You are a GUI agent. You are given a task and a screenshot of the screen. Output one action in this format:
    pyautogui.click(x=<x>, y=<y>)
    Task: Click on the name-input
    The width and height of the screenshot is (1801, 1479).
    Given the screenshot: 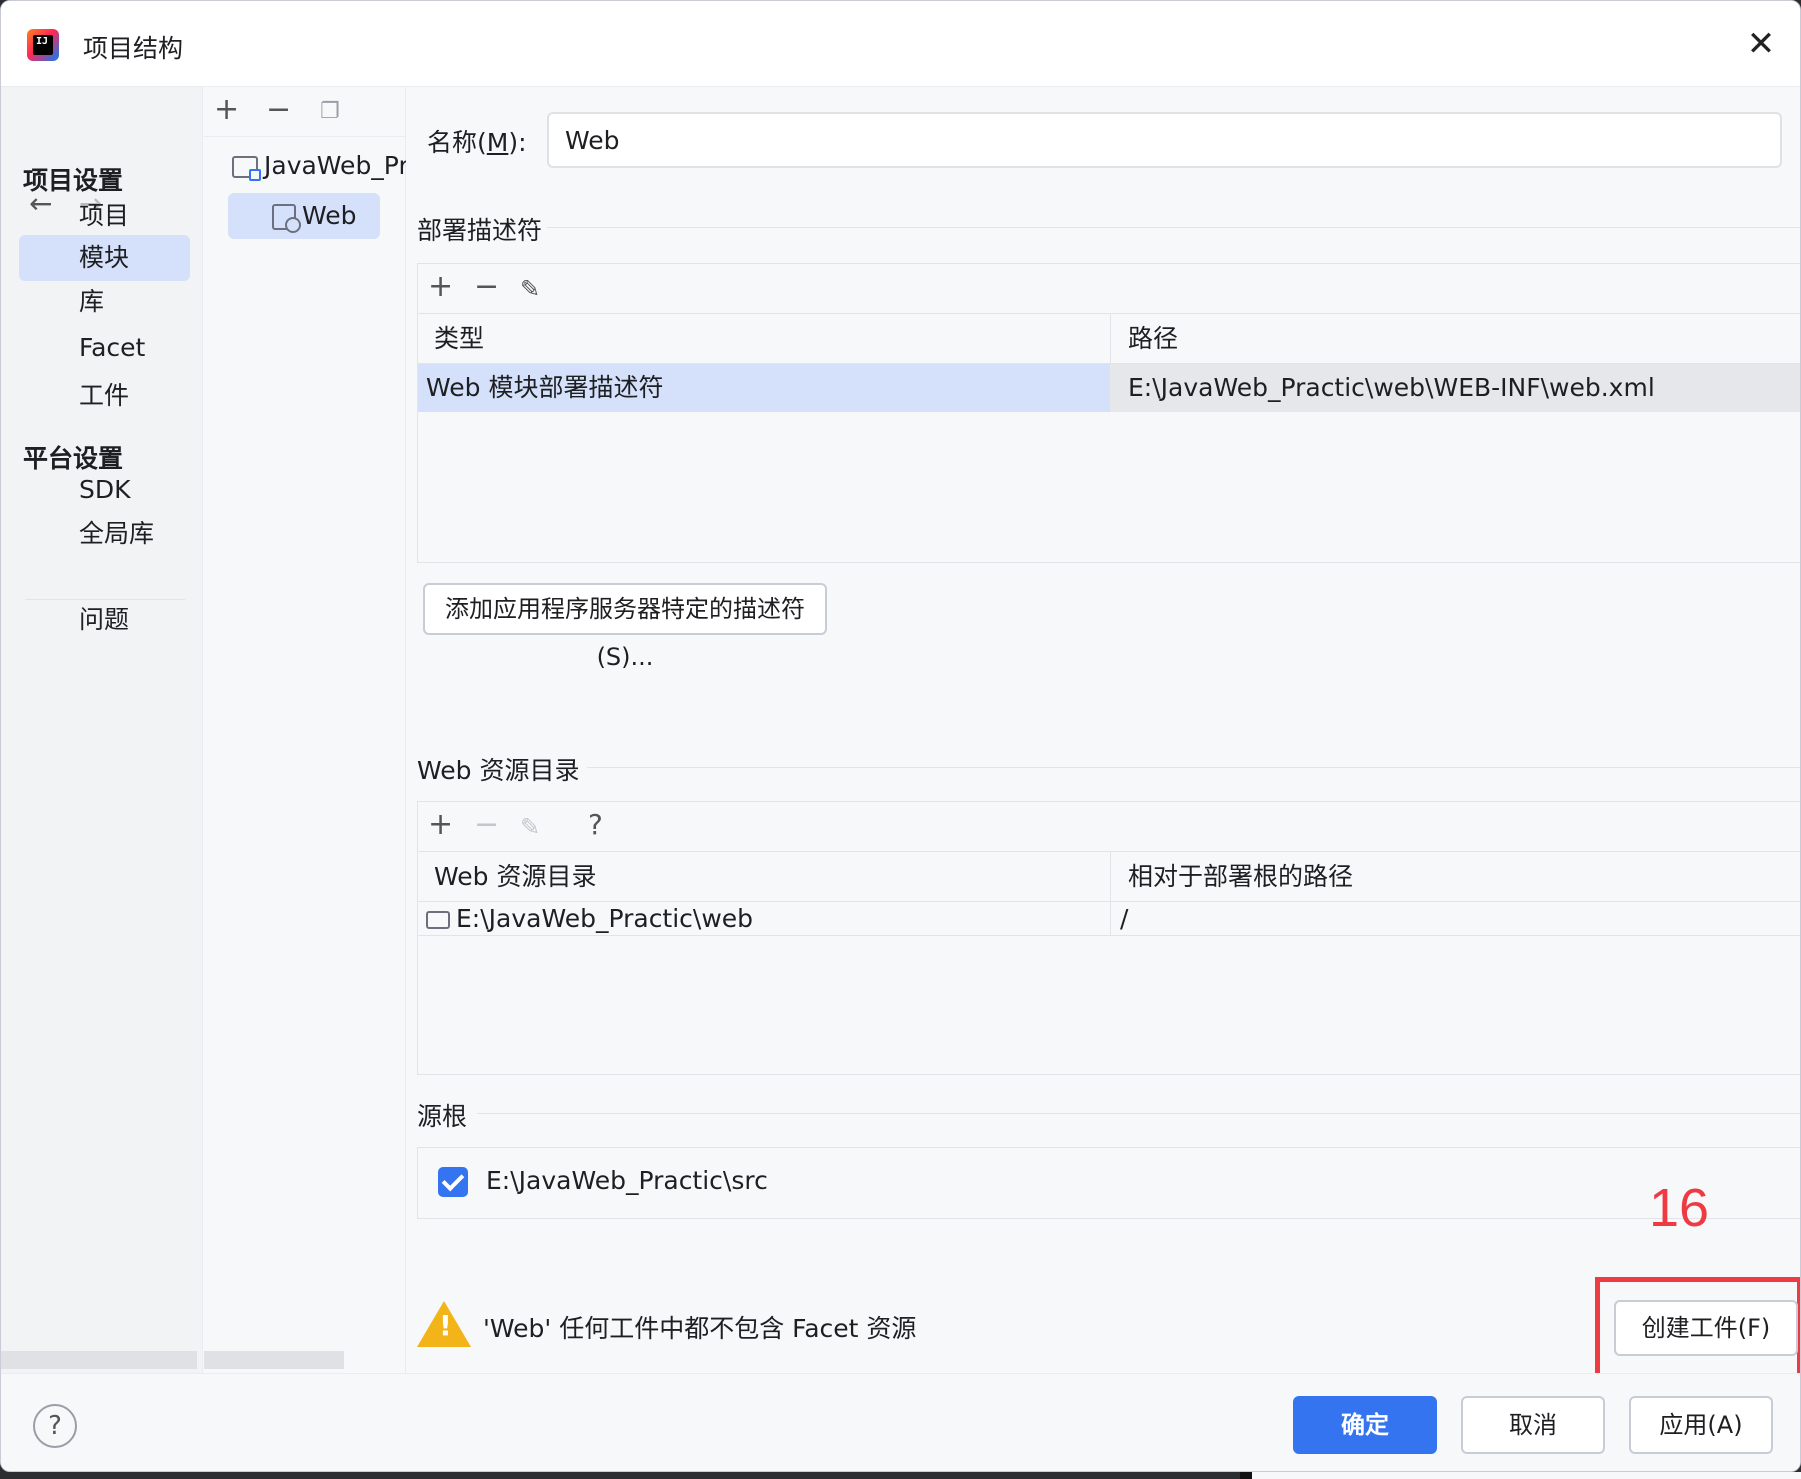 What is the action you would take?
    pyautogui.click(x=1164, y=140)
    